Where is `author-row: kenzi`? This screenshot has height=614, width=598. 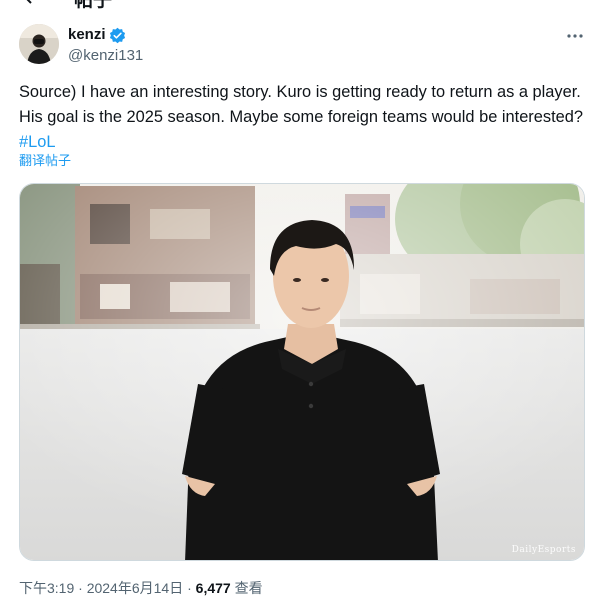
author-row: kenzi is located at coordinates (97, 35).